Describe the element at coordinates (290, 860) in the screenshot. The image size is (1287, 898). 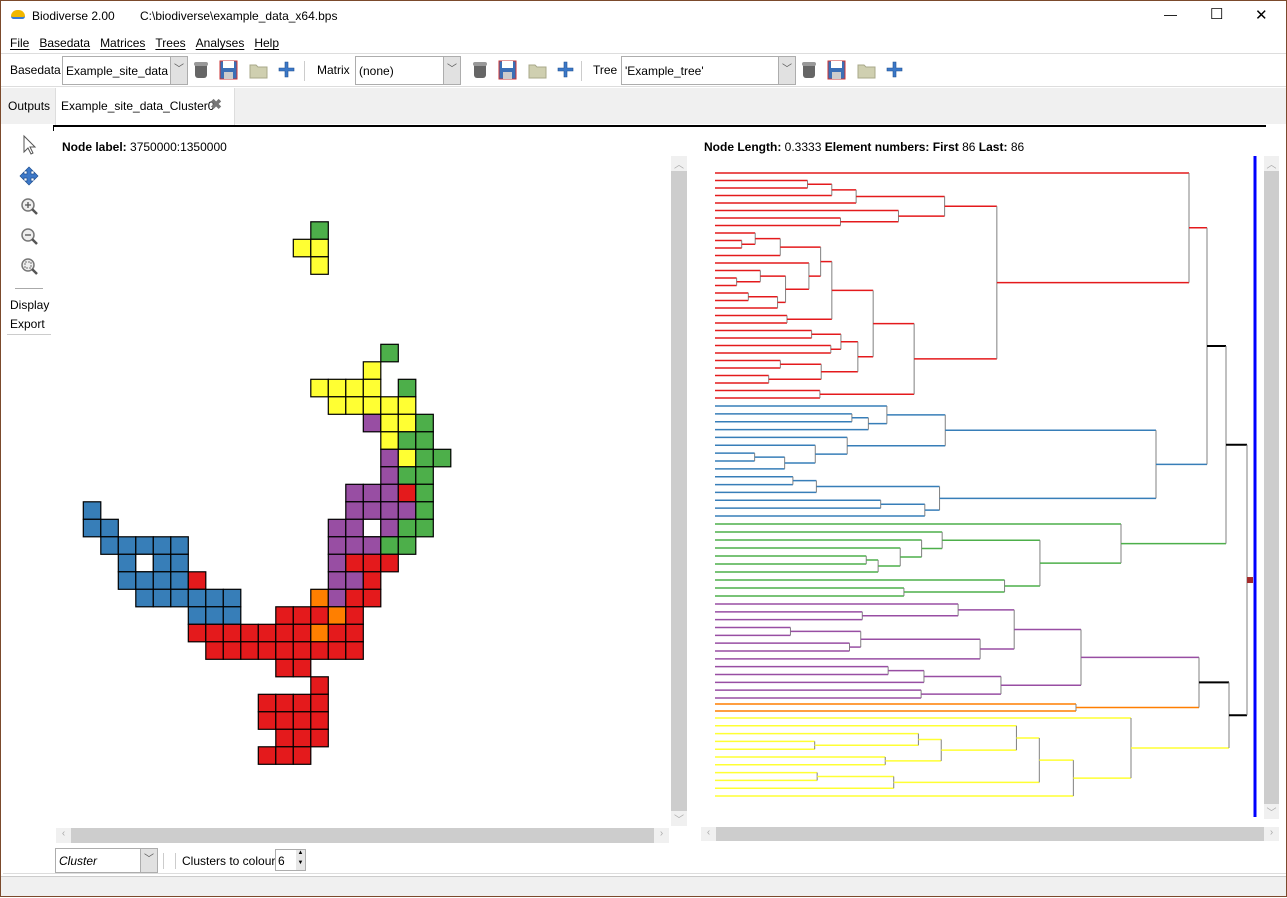
I see `clusters-to-colour-spinner: 6 ▲ ▼` at that location.